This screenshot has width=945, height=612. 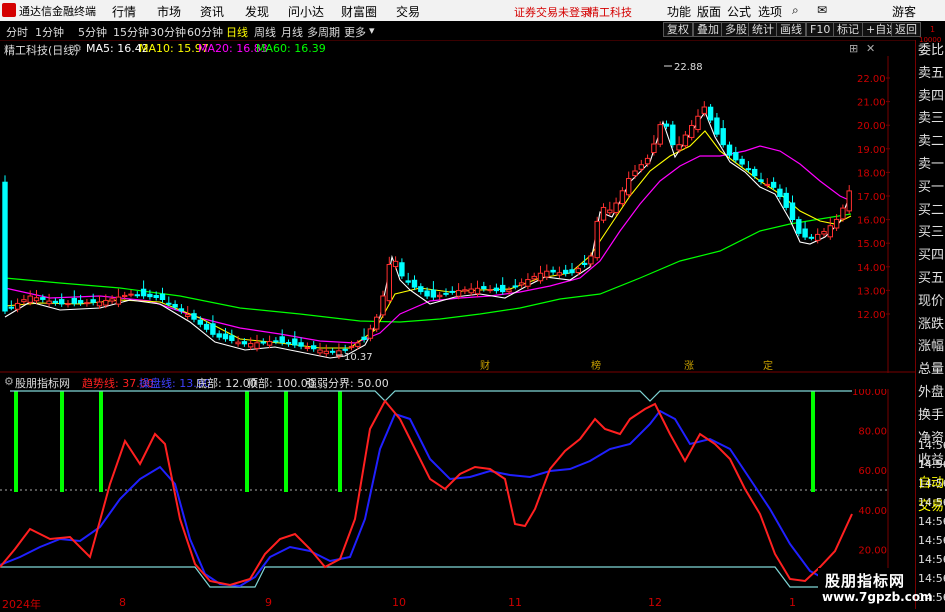 What do you see at coordinates (869, 472) in the screenshot?
I see `indicator-axis: 100.00 80.00 60.00 40.00 20.00` at bounding box center [869, 472].